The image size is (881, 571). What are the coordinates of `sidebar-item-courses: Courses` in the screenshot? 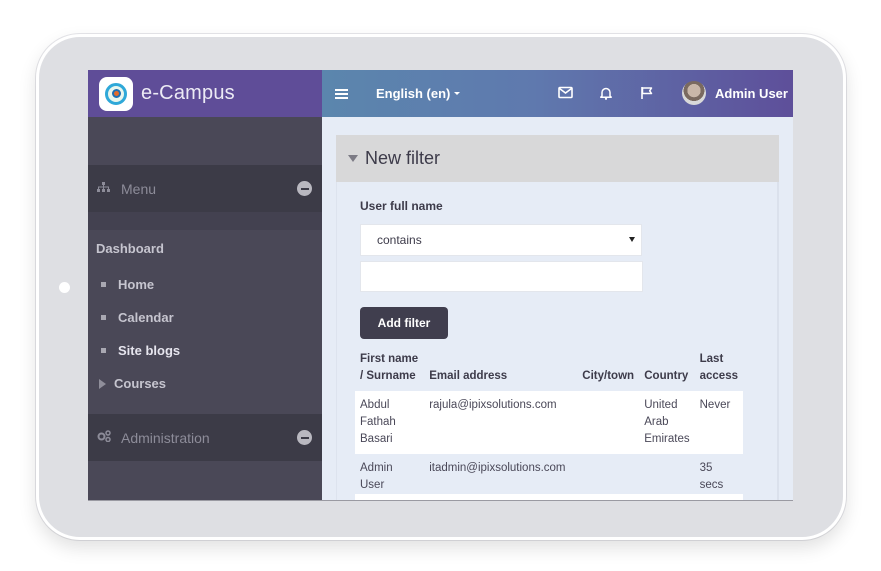 It's located at (205, 383).